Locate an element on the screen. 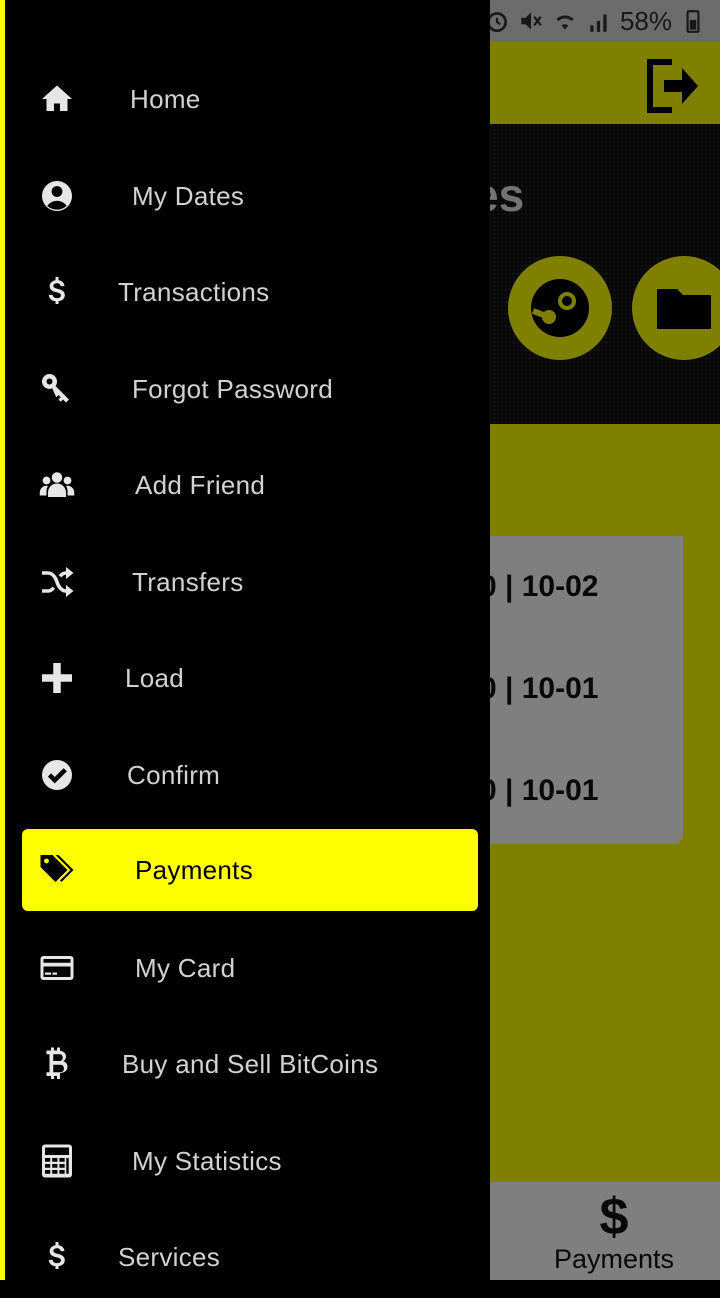 The height and width of the screenshot is (1298, 720). menu-item-label: Home is located at coordinates (165, 99).